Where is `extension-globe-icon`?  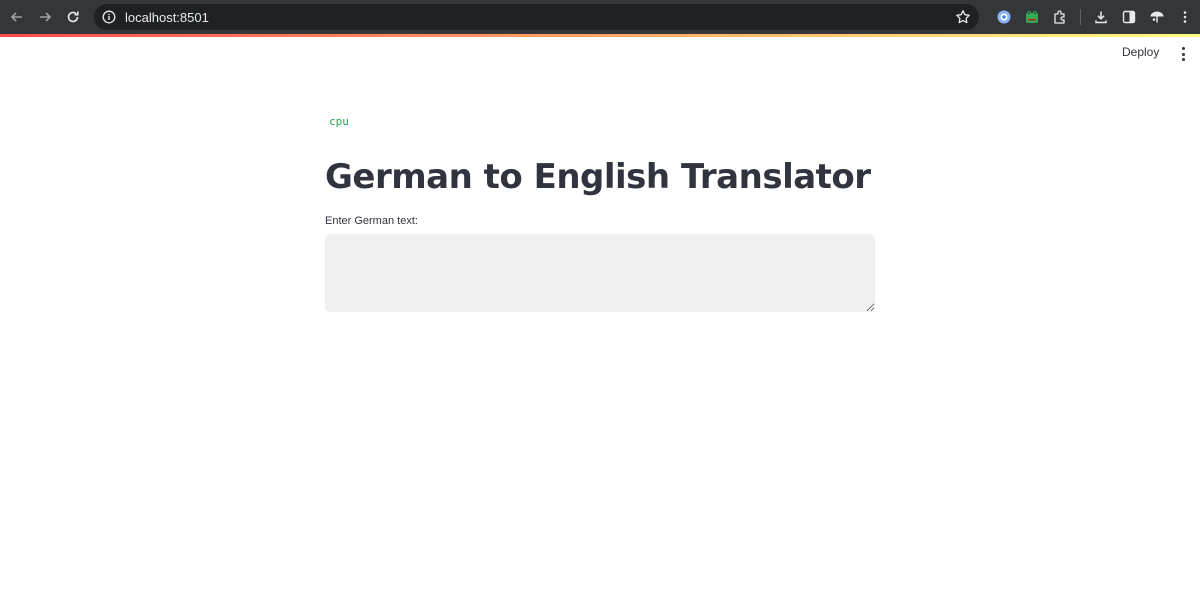 extension-globe-icon is located at coordinates (1004, 17).